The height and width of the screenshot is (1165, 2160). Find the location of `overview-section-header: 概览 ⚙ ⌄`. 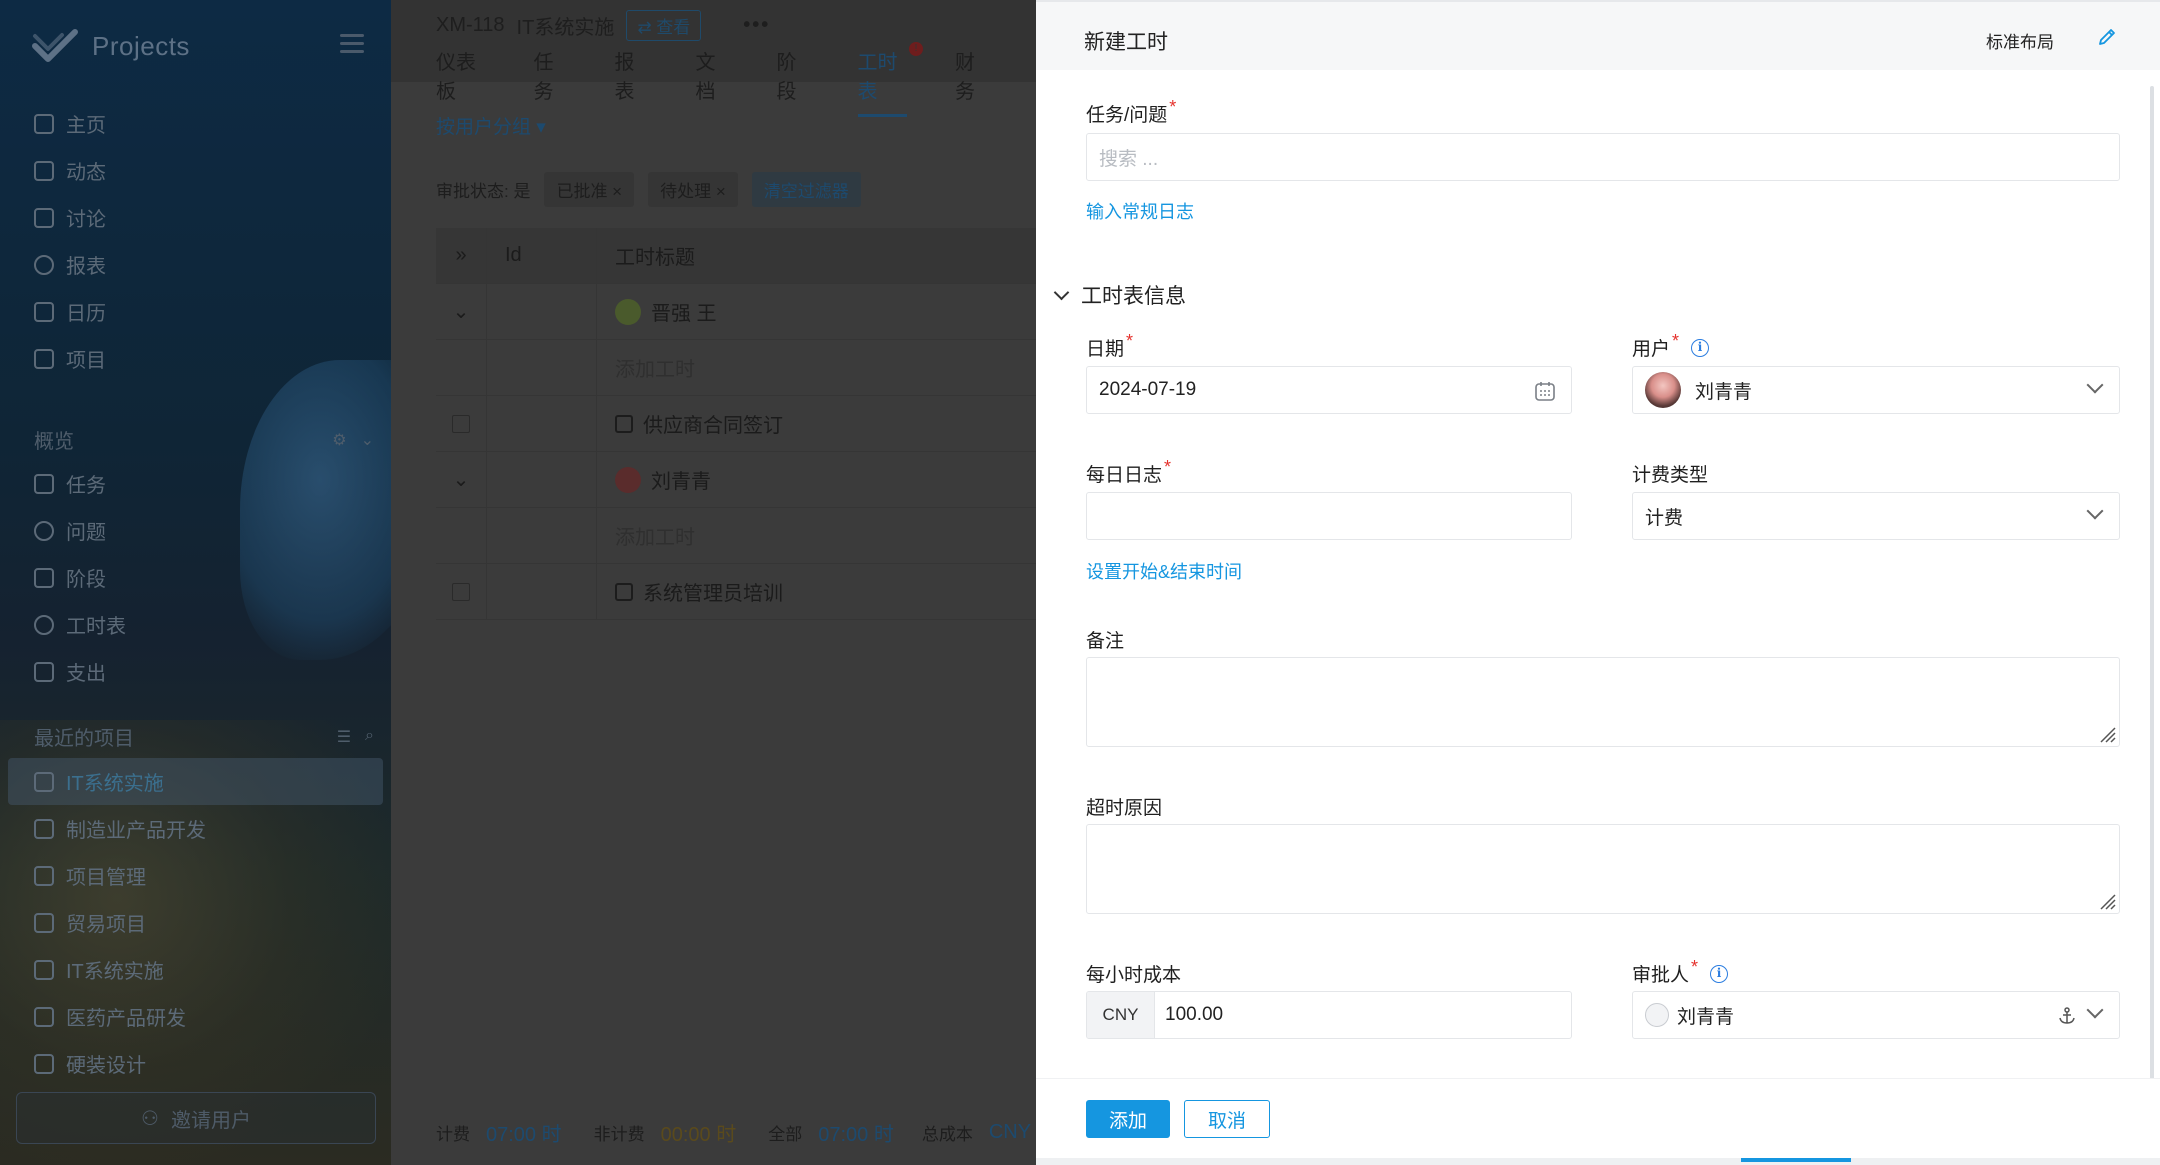

overview-section-header: 概览 ⚙ ⌄ is located at coordinates (204, 439).